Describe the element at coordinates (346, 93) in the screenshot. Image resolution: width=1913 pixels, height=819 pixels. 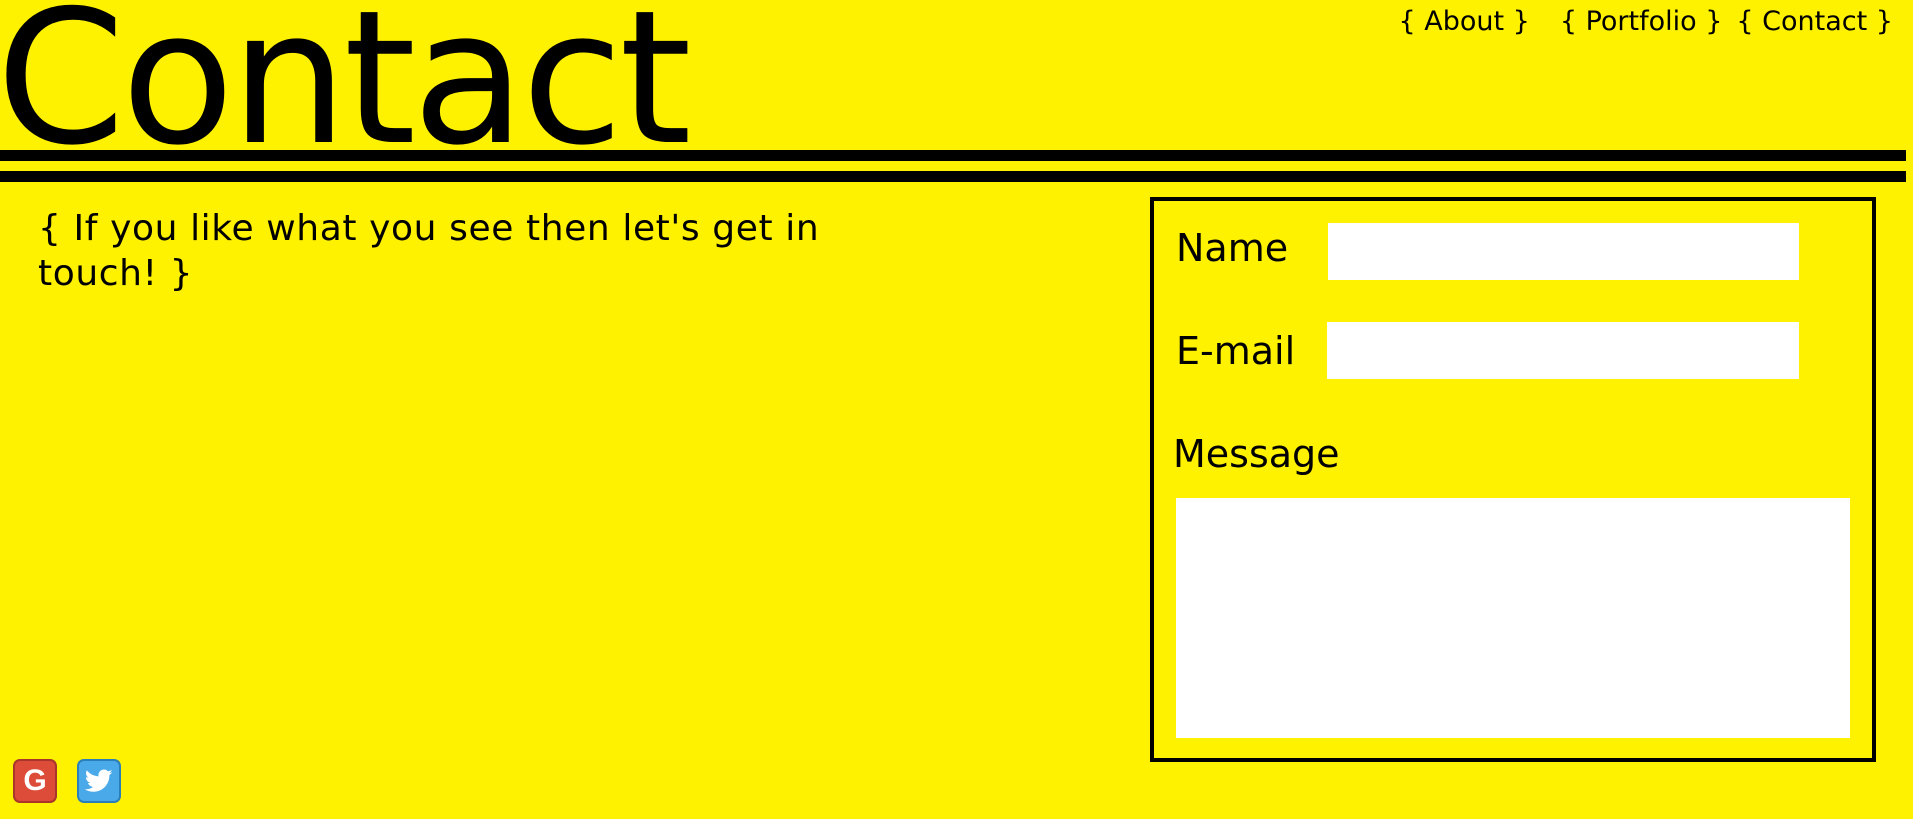
I see `page-title: Contact` at that location.